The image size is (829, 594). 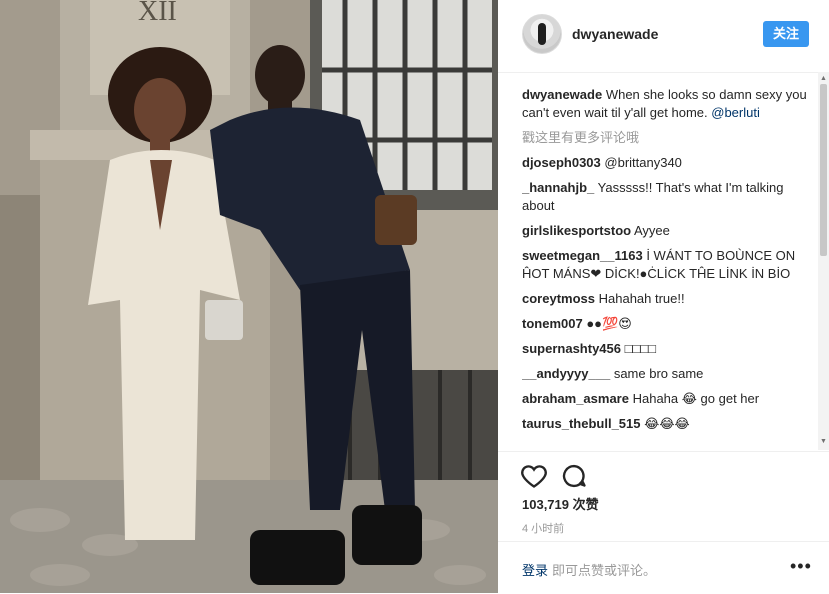 I want to click on login-prompt-text: 即可点赞或评论。, so click(x=604, y=570).